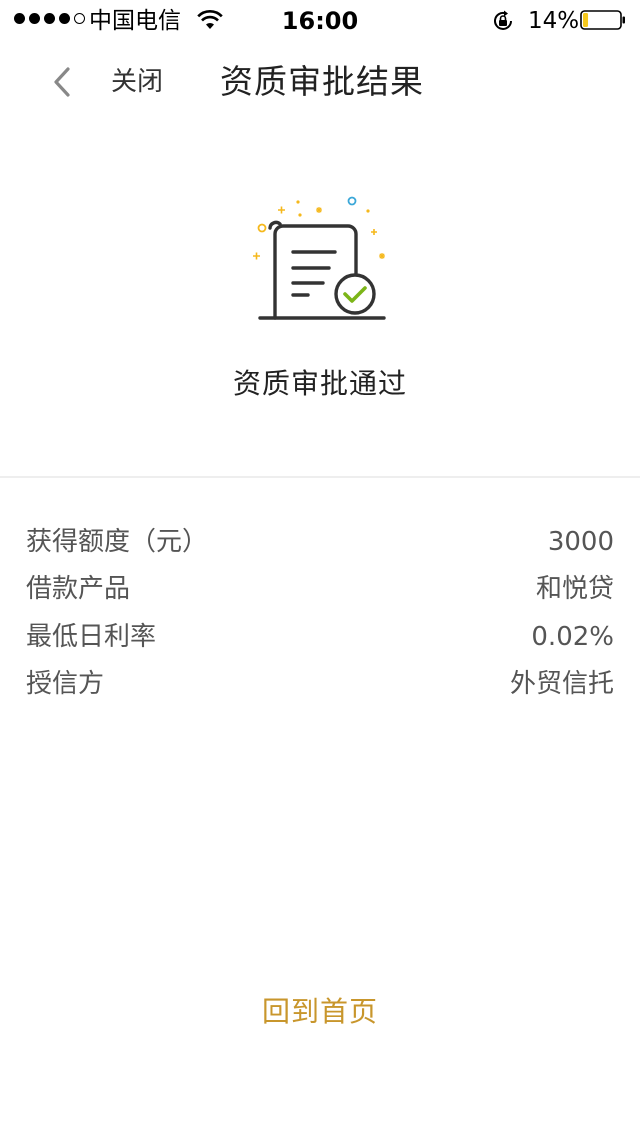 This screenshot has width=640, height=1136. What do you see at coordinates (320, 590) in the screenshot?
I see `detail-row-loan-product: 借款产品 和悦贷` at bounding box center [320, 590].